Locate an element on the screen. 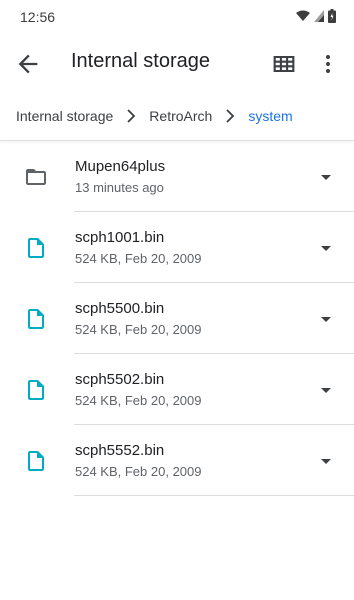 The height and width of the screenshot is (600, 354). file-name: scph5552.bin is located at coordinates (120, 450).